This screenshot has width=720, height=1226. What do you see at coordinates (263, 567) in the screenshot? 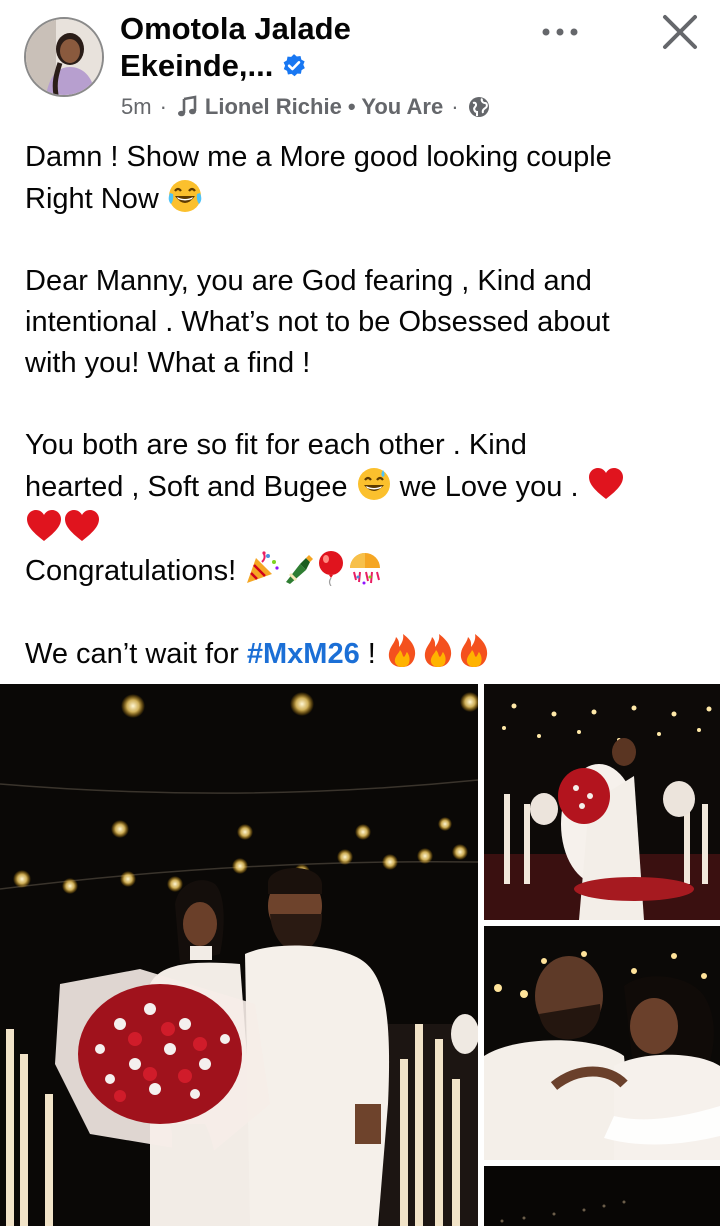
I see `party-popper-icon` at bounding box center [263, 567].